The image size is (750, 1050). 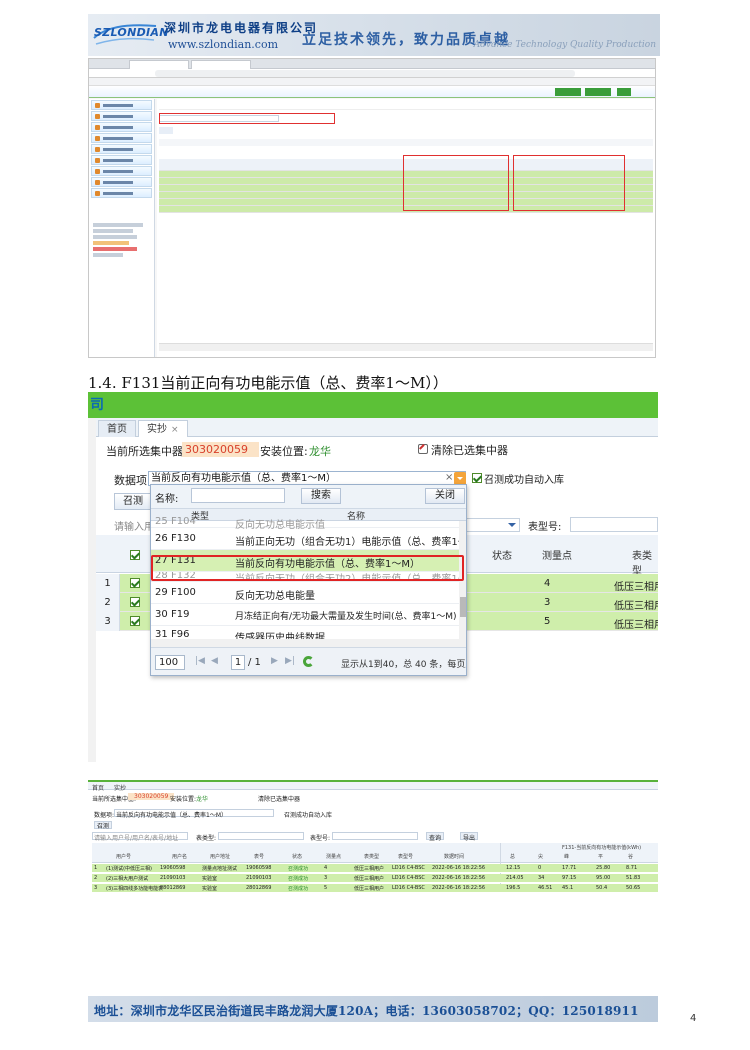 I want to click on group-header: F131-当前反向有功电能示值(kWh), so click(x=602, y=848).